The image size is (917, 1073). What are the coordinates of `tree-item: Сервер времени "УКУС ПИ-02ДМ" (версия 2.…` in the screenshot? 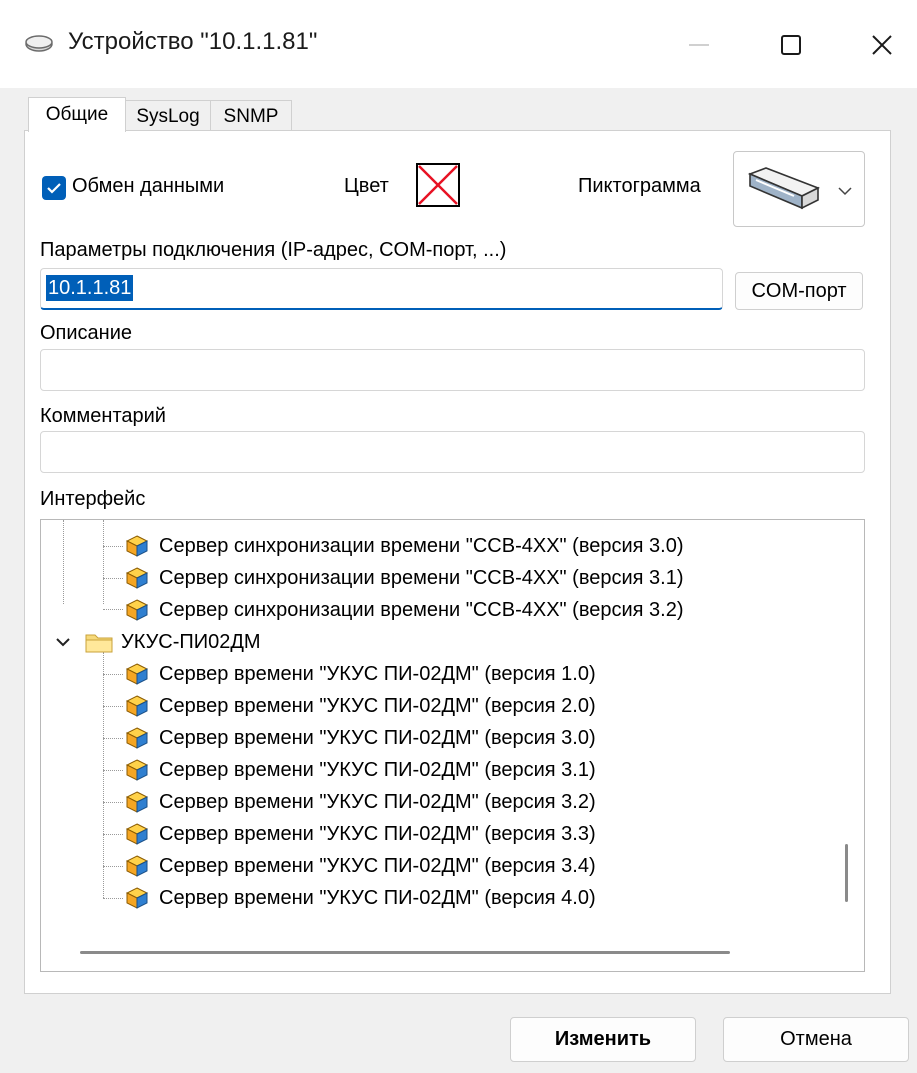 It's located at (360, 706).